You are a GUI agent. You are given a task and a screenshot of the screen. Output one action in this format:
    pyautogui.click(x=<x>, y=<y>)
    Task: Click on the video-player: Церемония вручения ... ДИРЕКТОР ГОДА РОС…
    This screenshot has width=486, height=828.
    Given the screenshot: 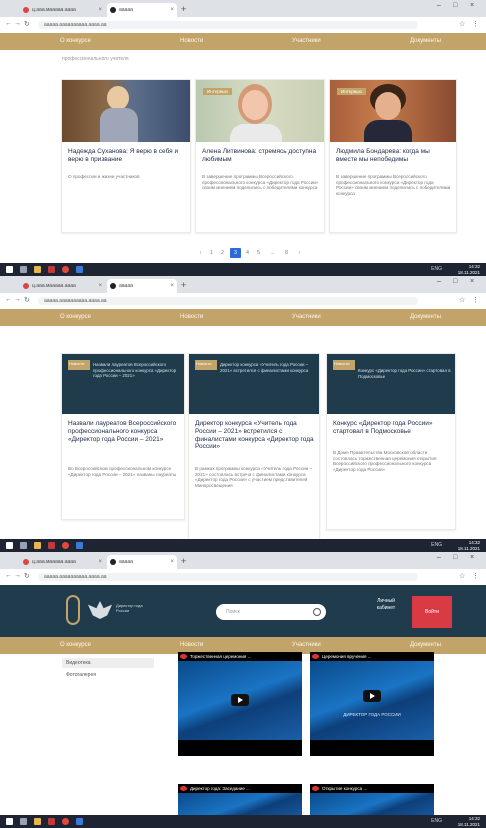 What is the action you would take?
    pyautogui.click(x=372, y=704)
    